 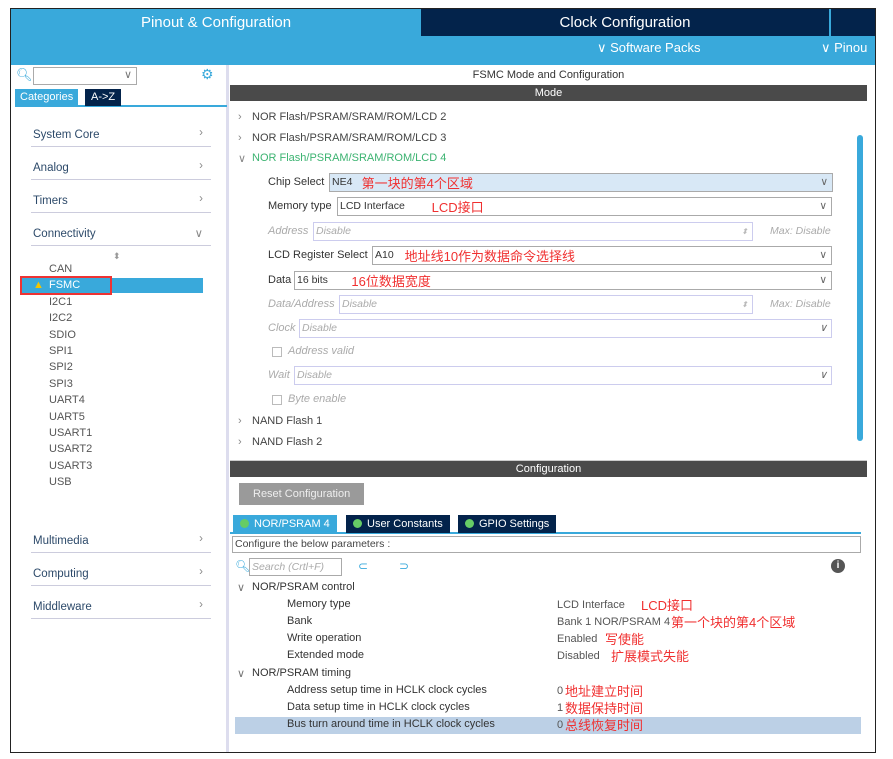 I want to click on next-icon: ⊃, so click(x=404, y=566).